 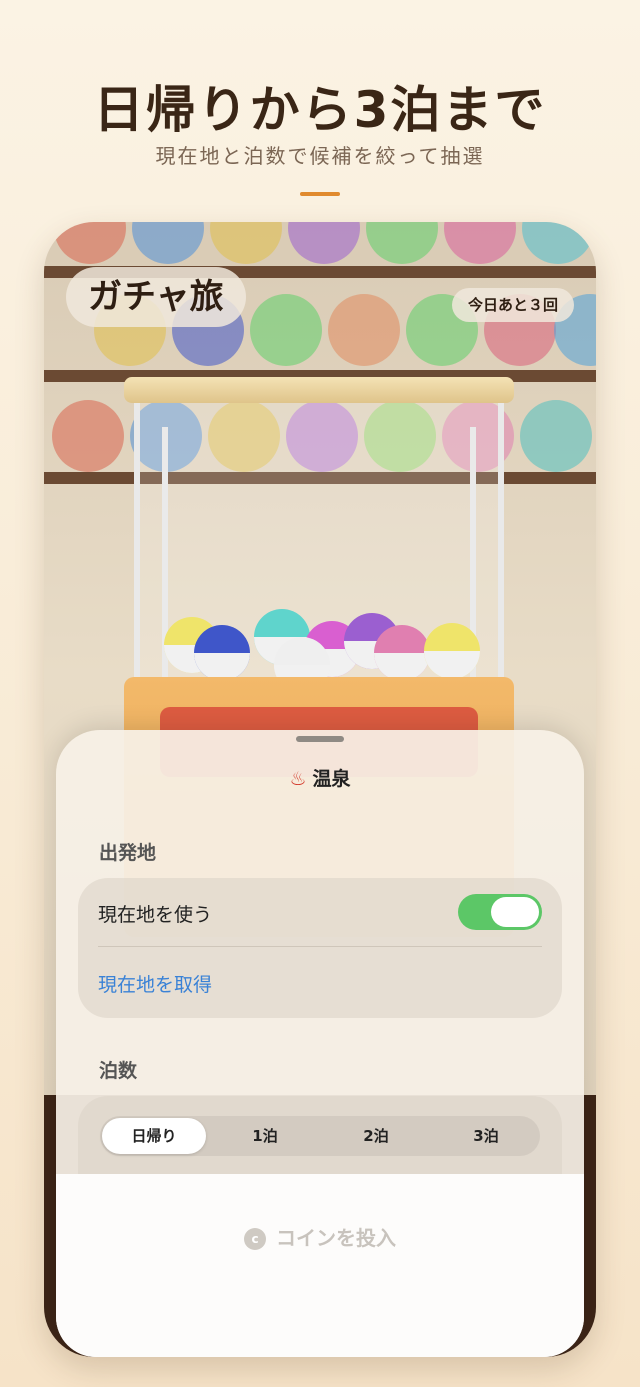 What do you see at coordinates (156, 297) in the screenshot?
I see `app-title: ガチャ旅` at bounding box center [156, 297].